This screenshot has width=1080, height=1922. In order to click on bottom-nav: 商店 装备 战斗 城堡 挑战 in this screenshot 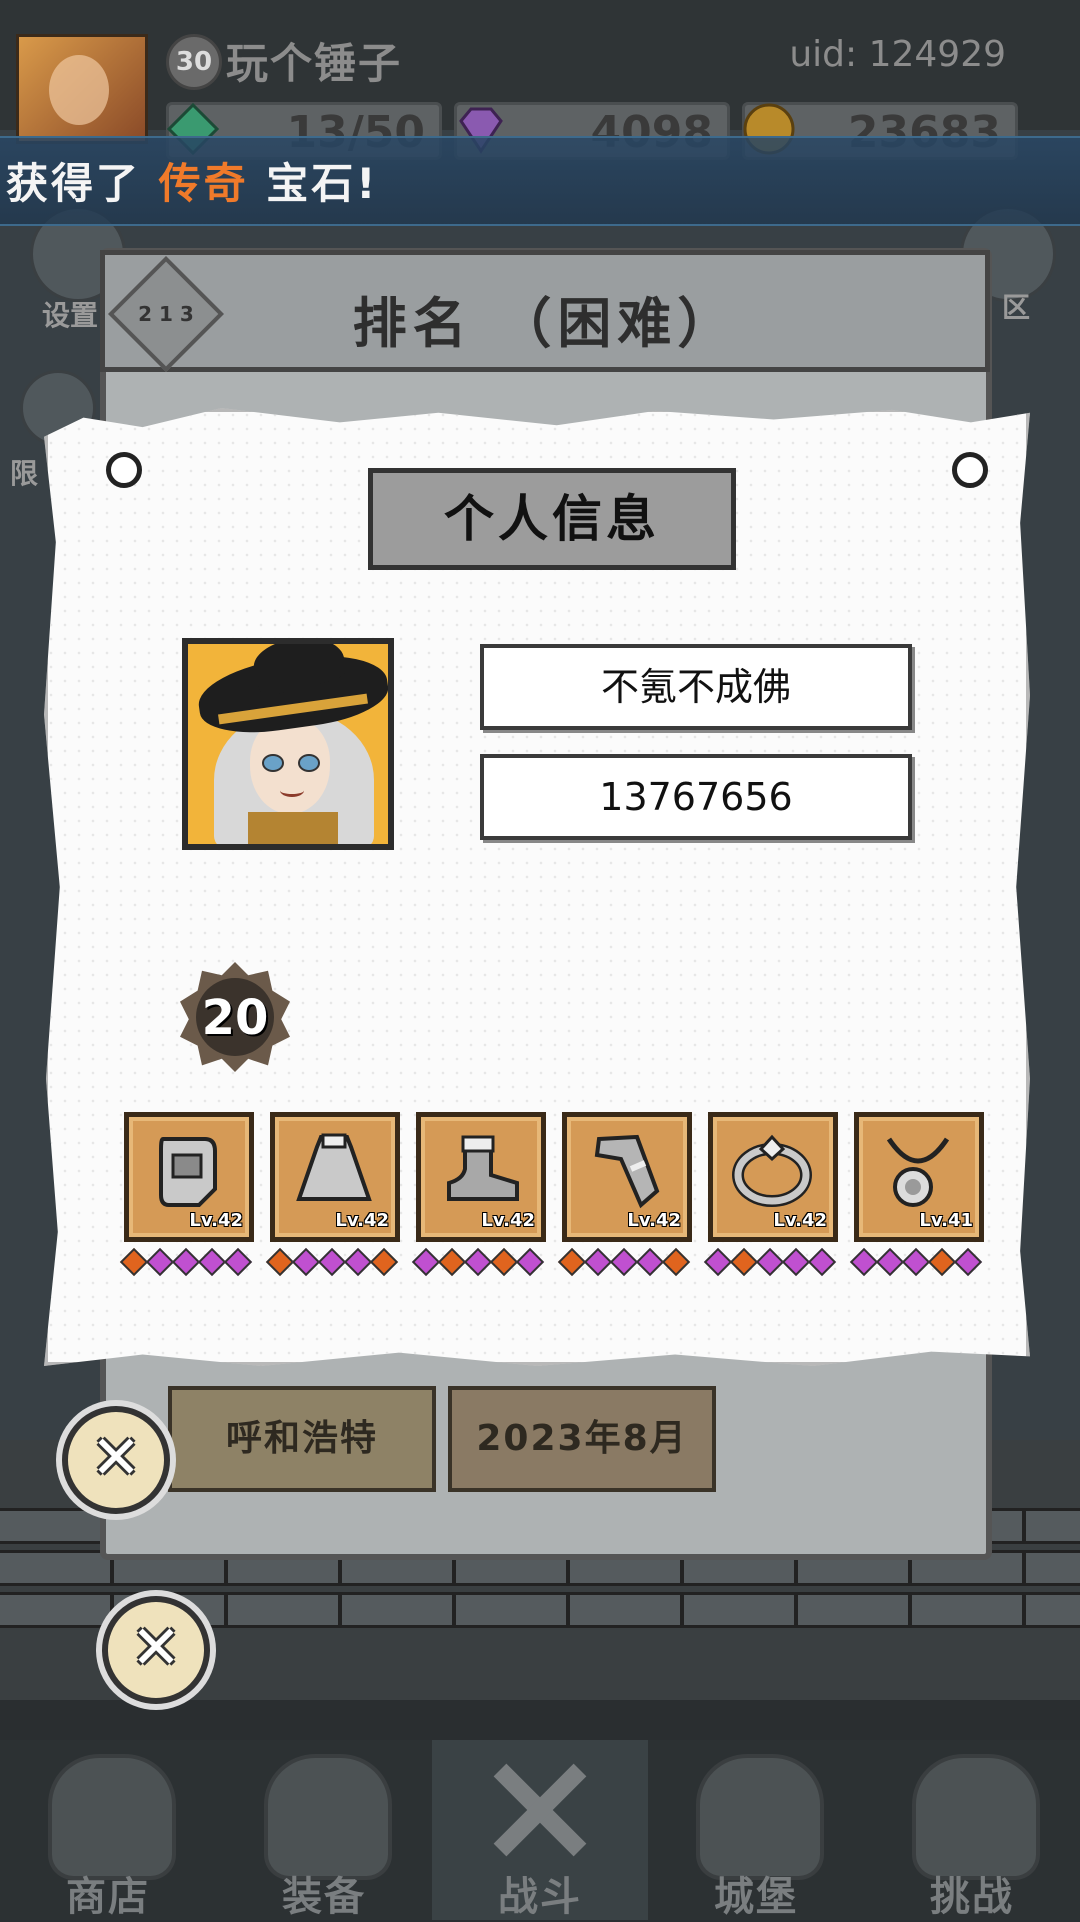, I will do `click(540, 1830)`.